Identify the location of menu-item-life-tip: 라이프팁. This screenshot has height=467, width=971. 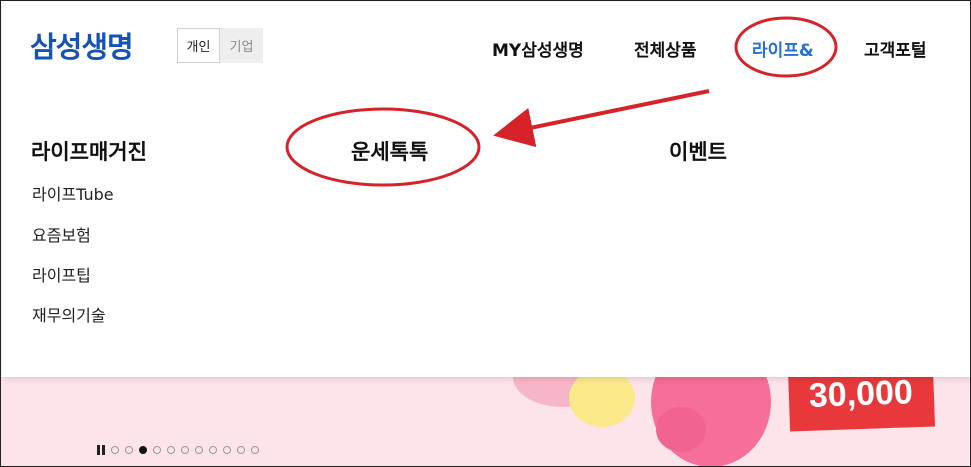
(61, 274).